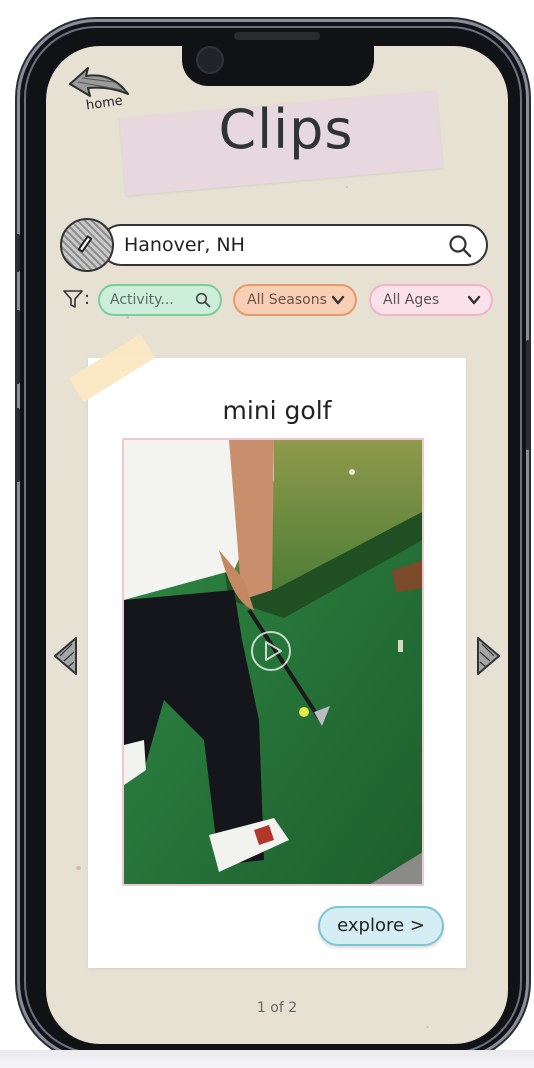  Describe the element at coordinates (73, 299) in the screenshot. I see `funnel-icon` at that location.